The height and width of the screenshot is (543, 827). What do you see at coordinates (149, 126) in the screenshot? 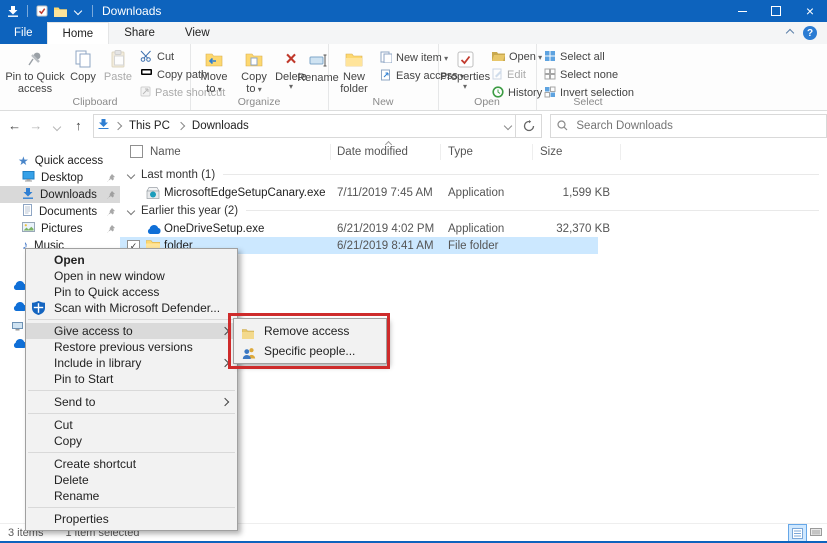
I see `breadcrumb-this-pc: This PC` at bounding box center [149, 126].